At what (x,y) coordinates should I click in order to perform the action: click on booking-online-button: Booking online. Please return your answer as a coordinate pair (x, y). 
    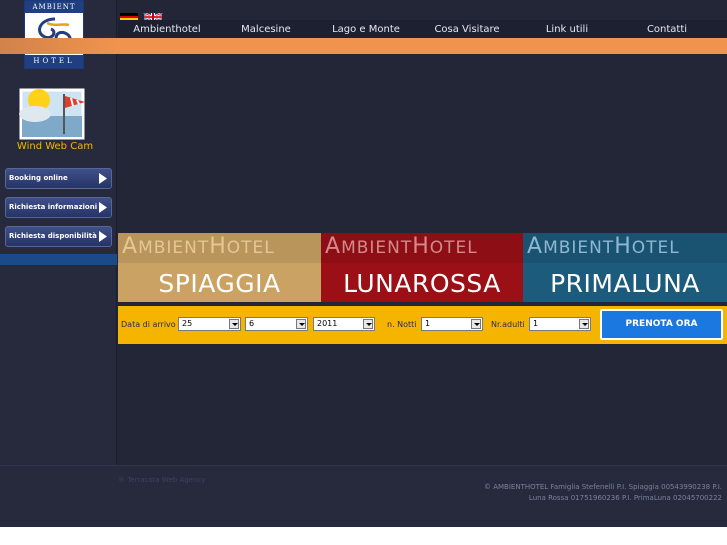
    Looking at the image, I should click on (58, 178).